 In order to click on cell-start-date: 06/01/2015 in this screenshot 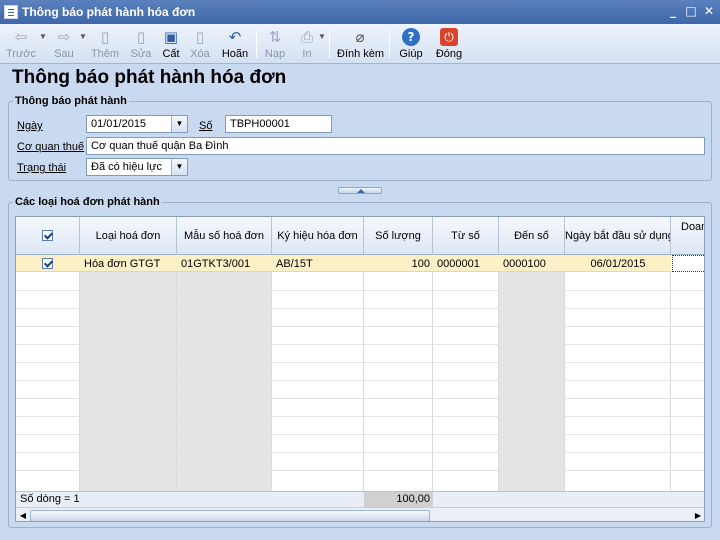, I will do `click(618, 264)`.